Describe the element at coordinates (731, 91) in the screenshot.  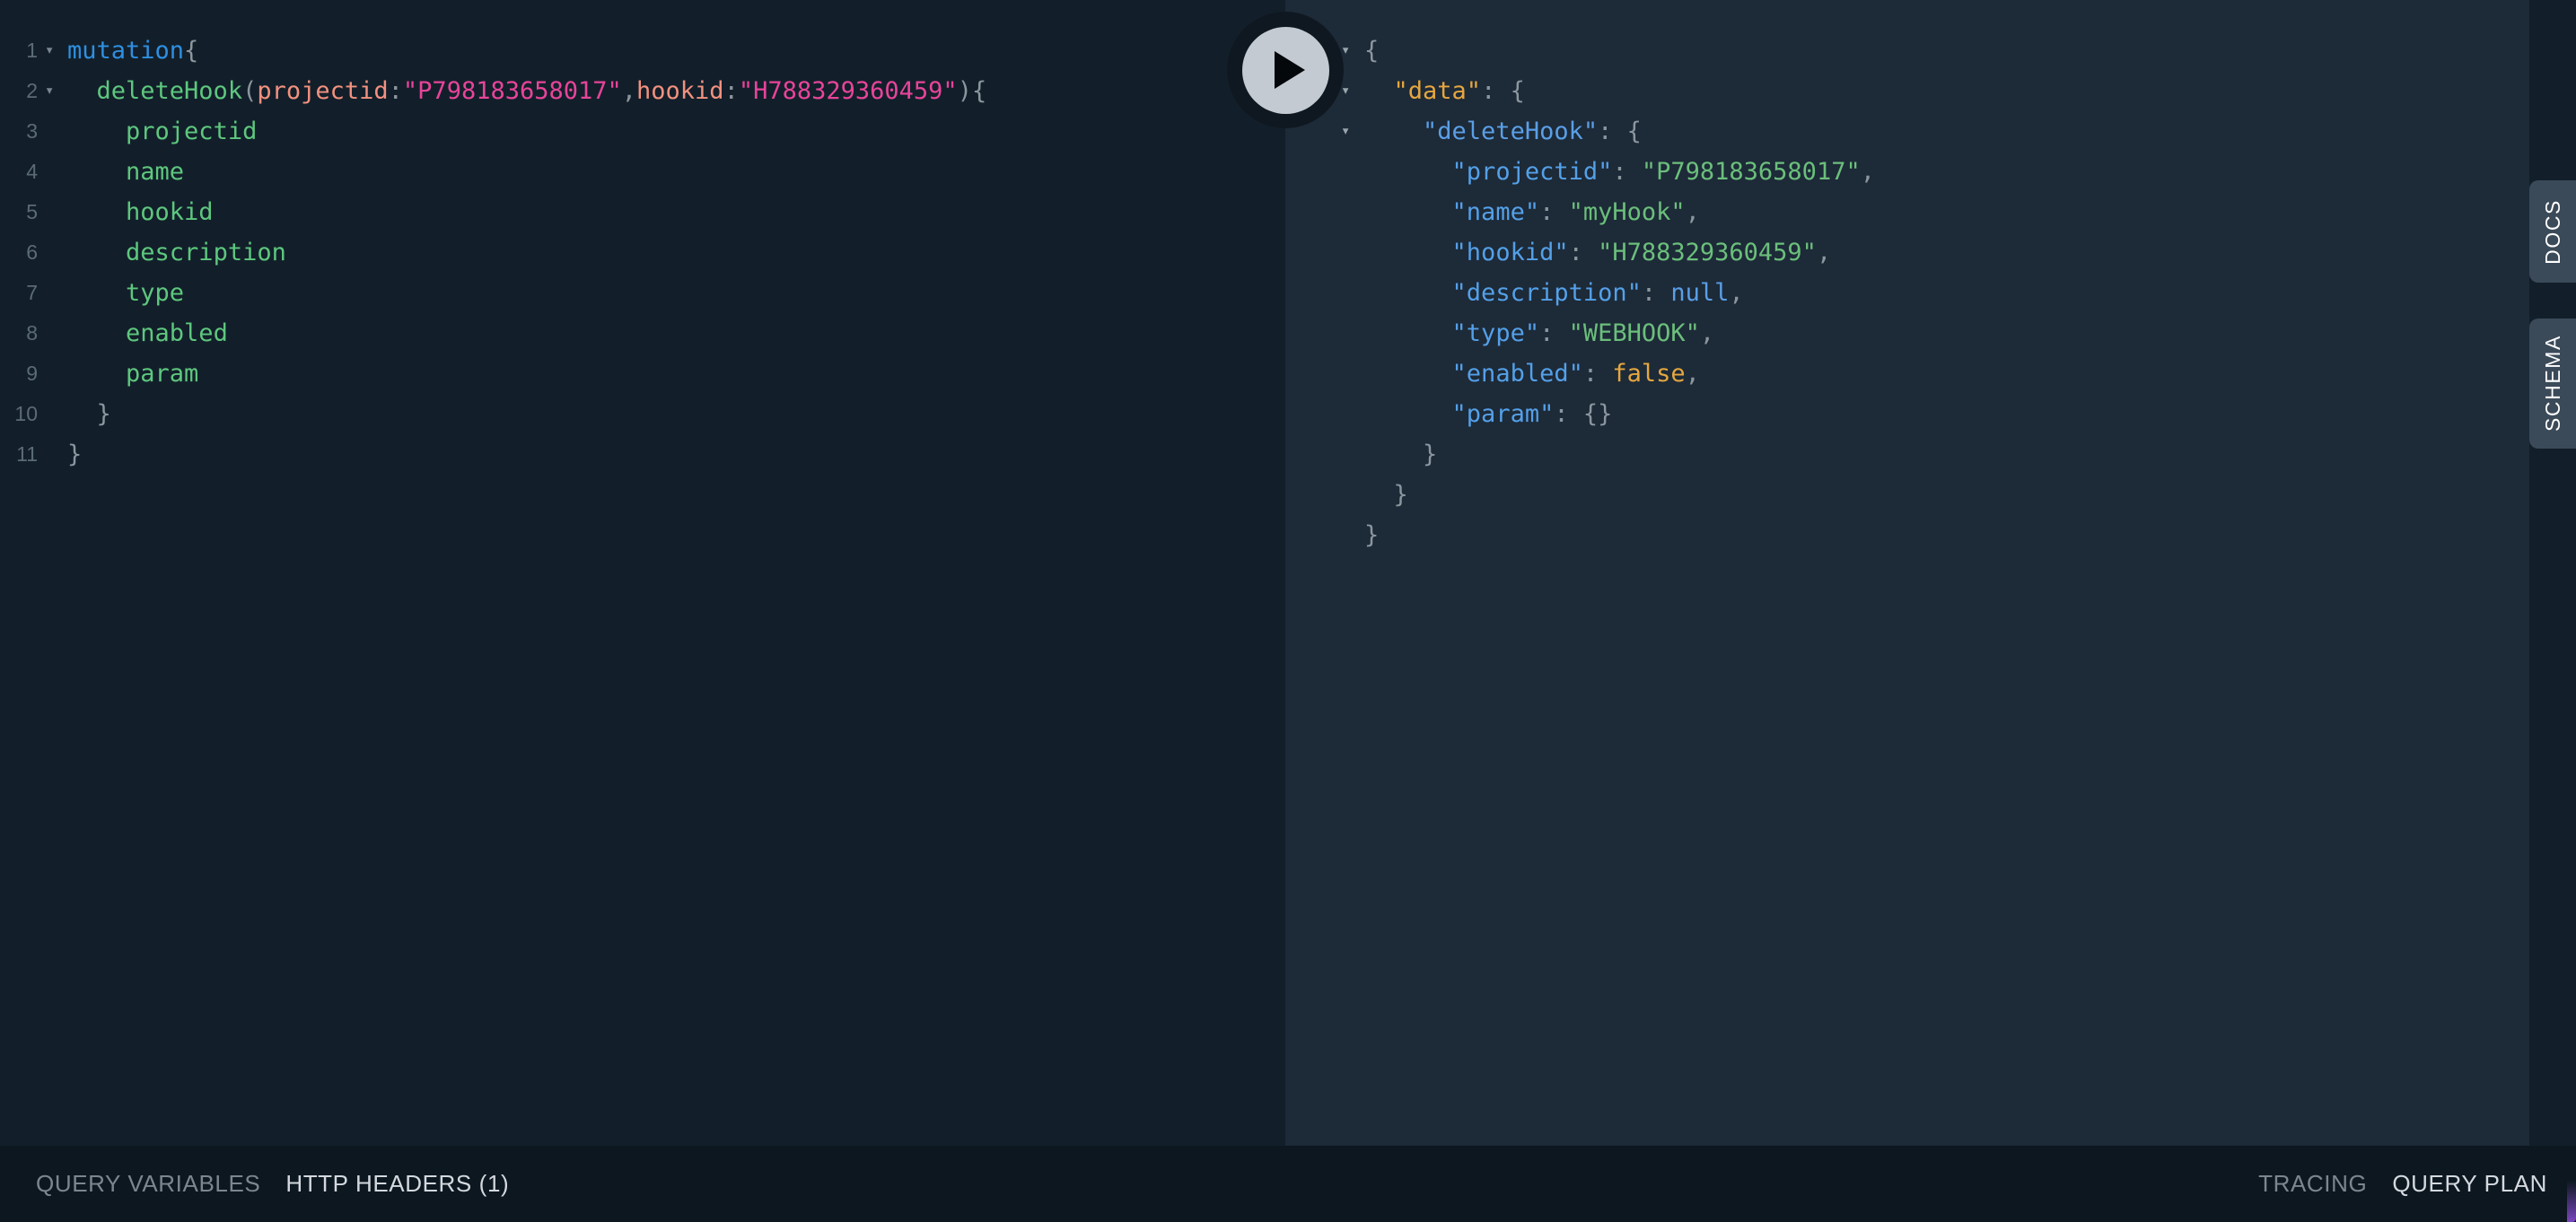
I see `code-token: :` at that location.